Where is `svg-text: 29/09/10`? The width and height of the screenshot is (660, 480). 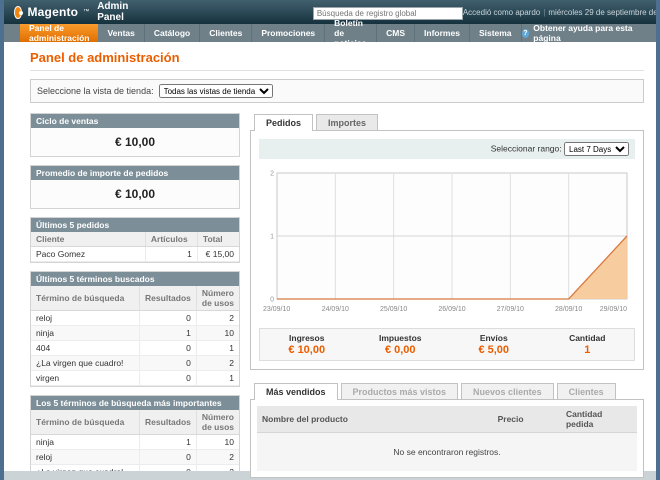
svg-text: 29/09/10 is located at coordinates (613, 309).